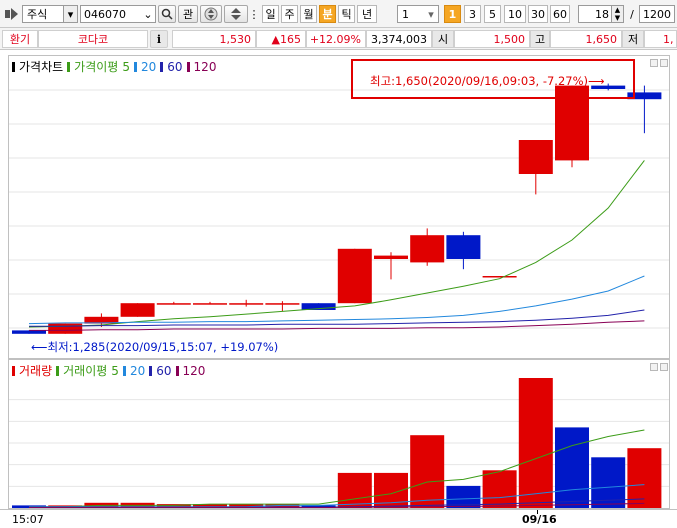 The image size is (677, 528). I want to click on tab-period-week: 주, so click(289, 14).